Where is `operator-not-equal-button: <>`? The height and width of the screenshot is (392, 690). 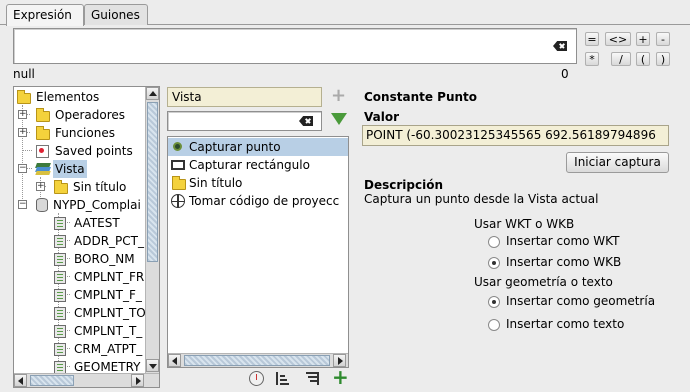 operator-not-equal-button: <> is located at coordinates (618, 39).